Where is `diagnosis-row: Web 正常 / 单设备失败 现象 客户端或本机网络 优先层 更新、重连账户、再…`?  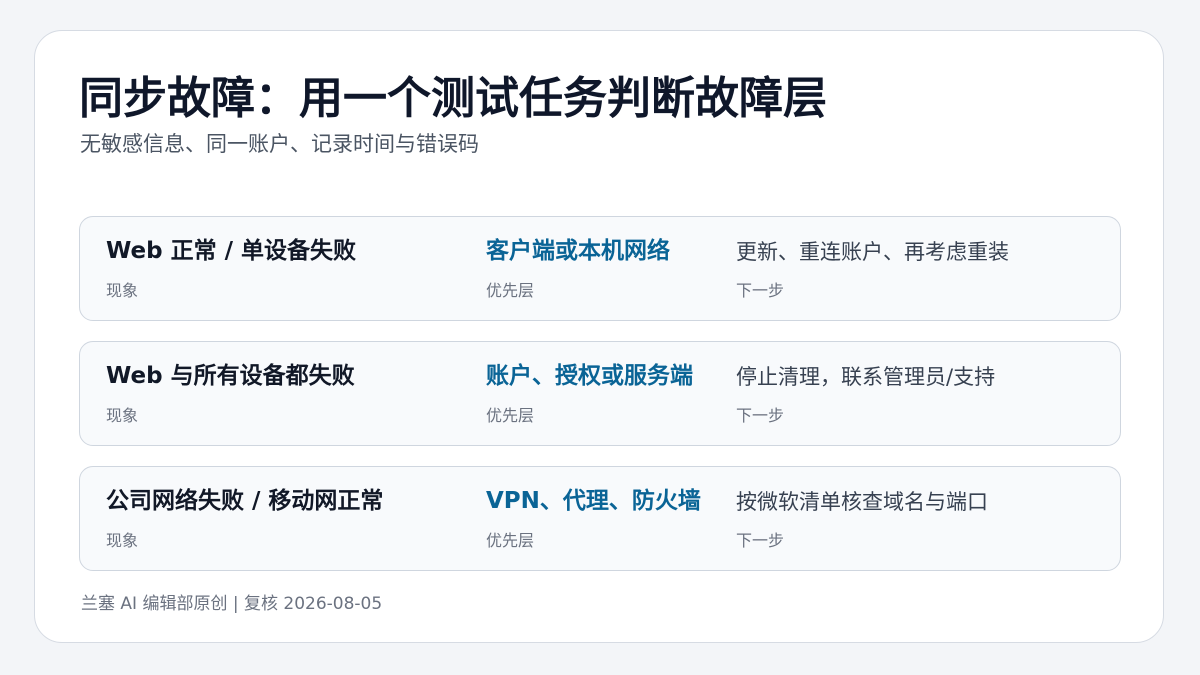
diagnosis-row: Web 正常 / 单设备失败 现象 客户端或本机网络 优先层 更新、重连账户、再… is located at coordinates (600, 268).